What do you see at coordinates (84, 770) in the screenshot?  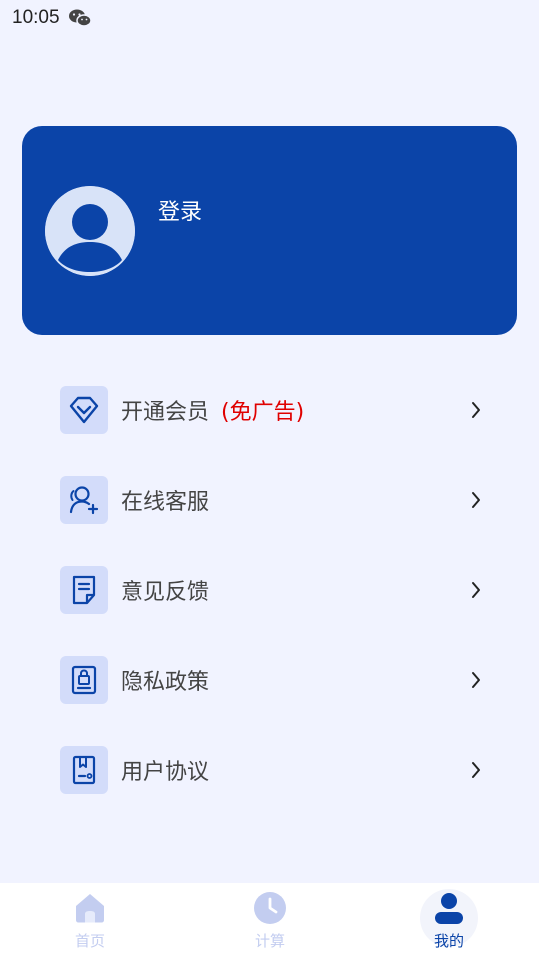 I see `agreement-icon` at bounding box center [84, 770].